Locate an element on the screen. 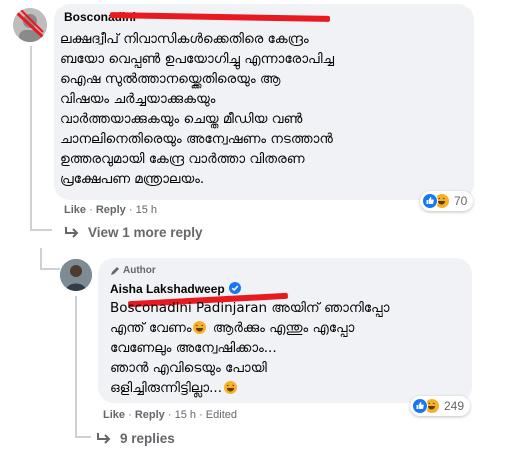 This screenshot has width=513, height=450. verified-icon is located at coordinates (234, 288).